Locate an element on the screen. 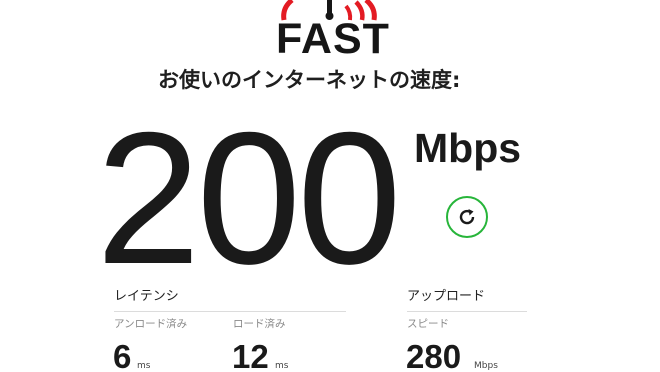 The height and width of the screenshot is (372, 660). refresh-button is located at coordinates (467, 217).